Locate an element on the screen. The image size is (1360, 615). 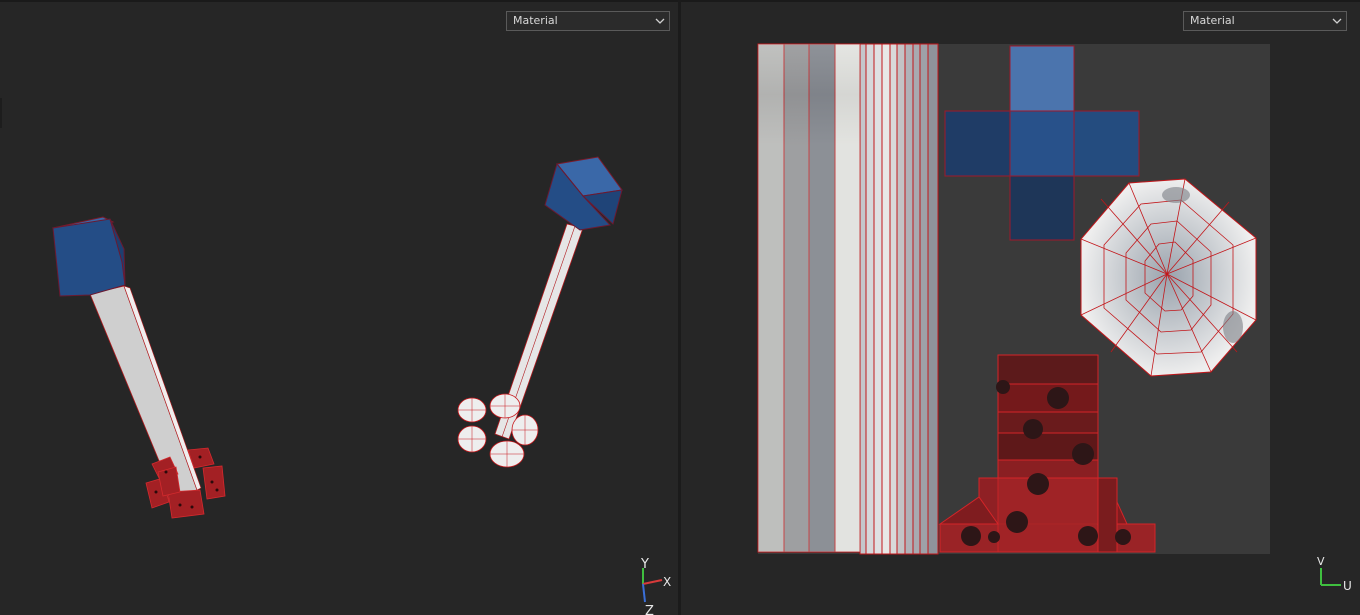
axis-z-label: Z is located at coordinates (649, 609).